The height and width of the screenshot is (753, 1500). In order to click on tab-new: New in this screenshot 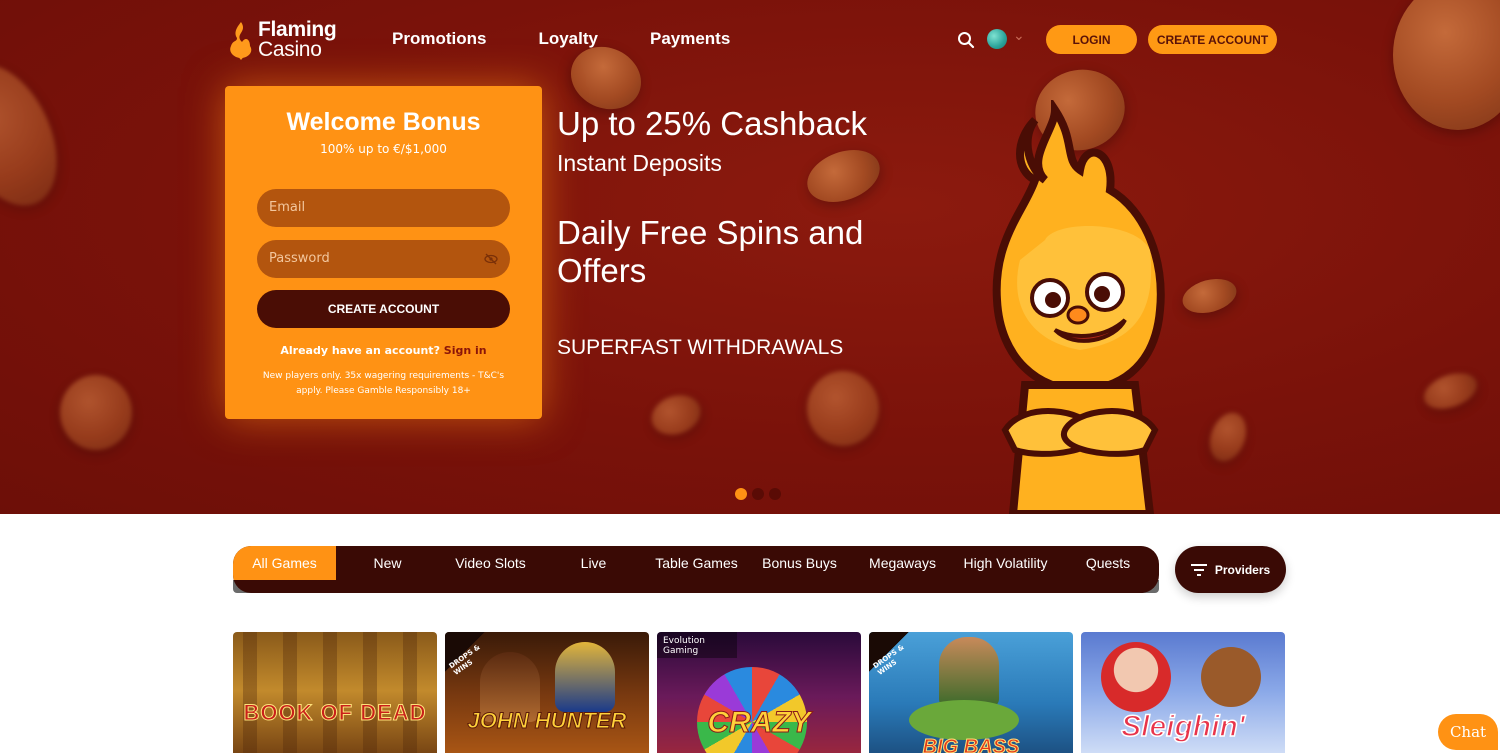, I will do `click(387, 563)`.